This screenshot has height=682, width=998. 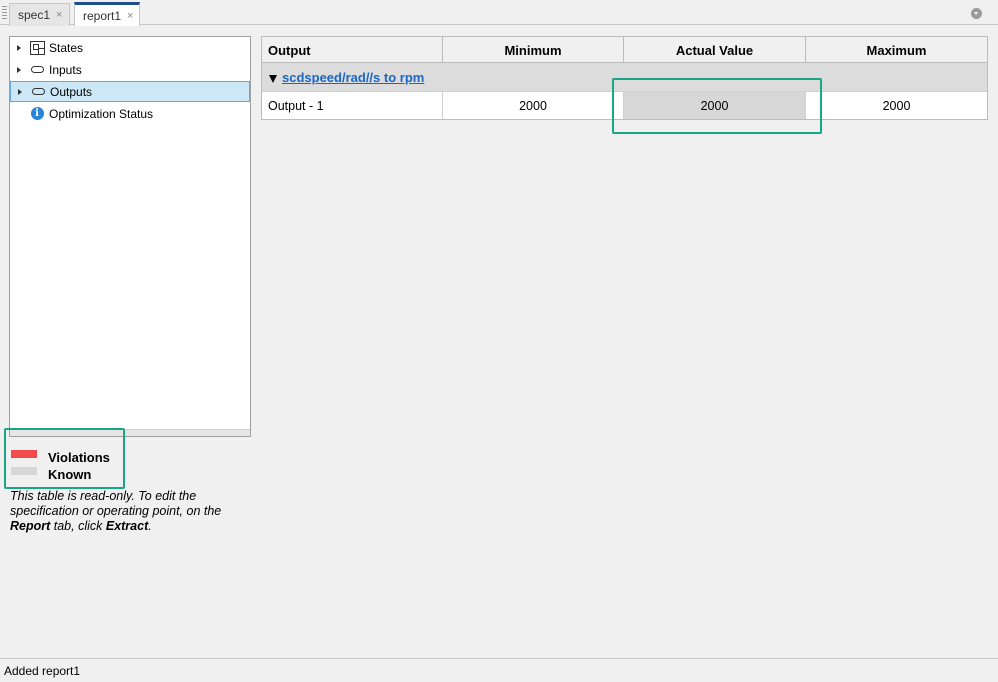 I want to click on note-text: ., so click(x=150, y=526).